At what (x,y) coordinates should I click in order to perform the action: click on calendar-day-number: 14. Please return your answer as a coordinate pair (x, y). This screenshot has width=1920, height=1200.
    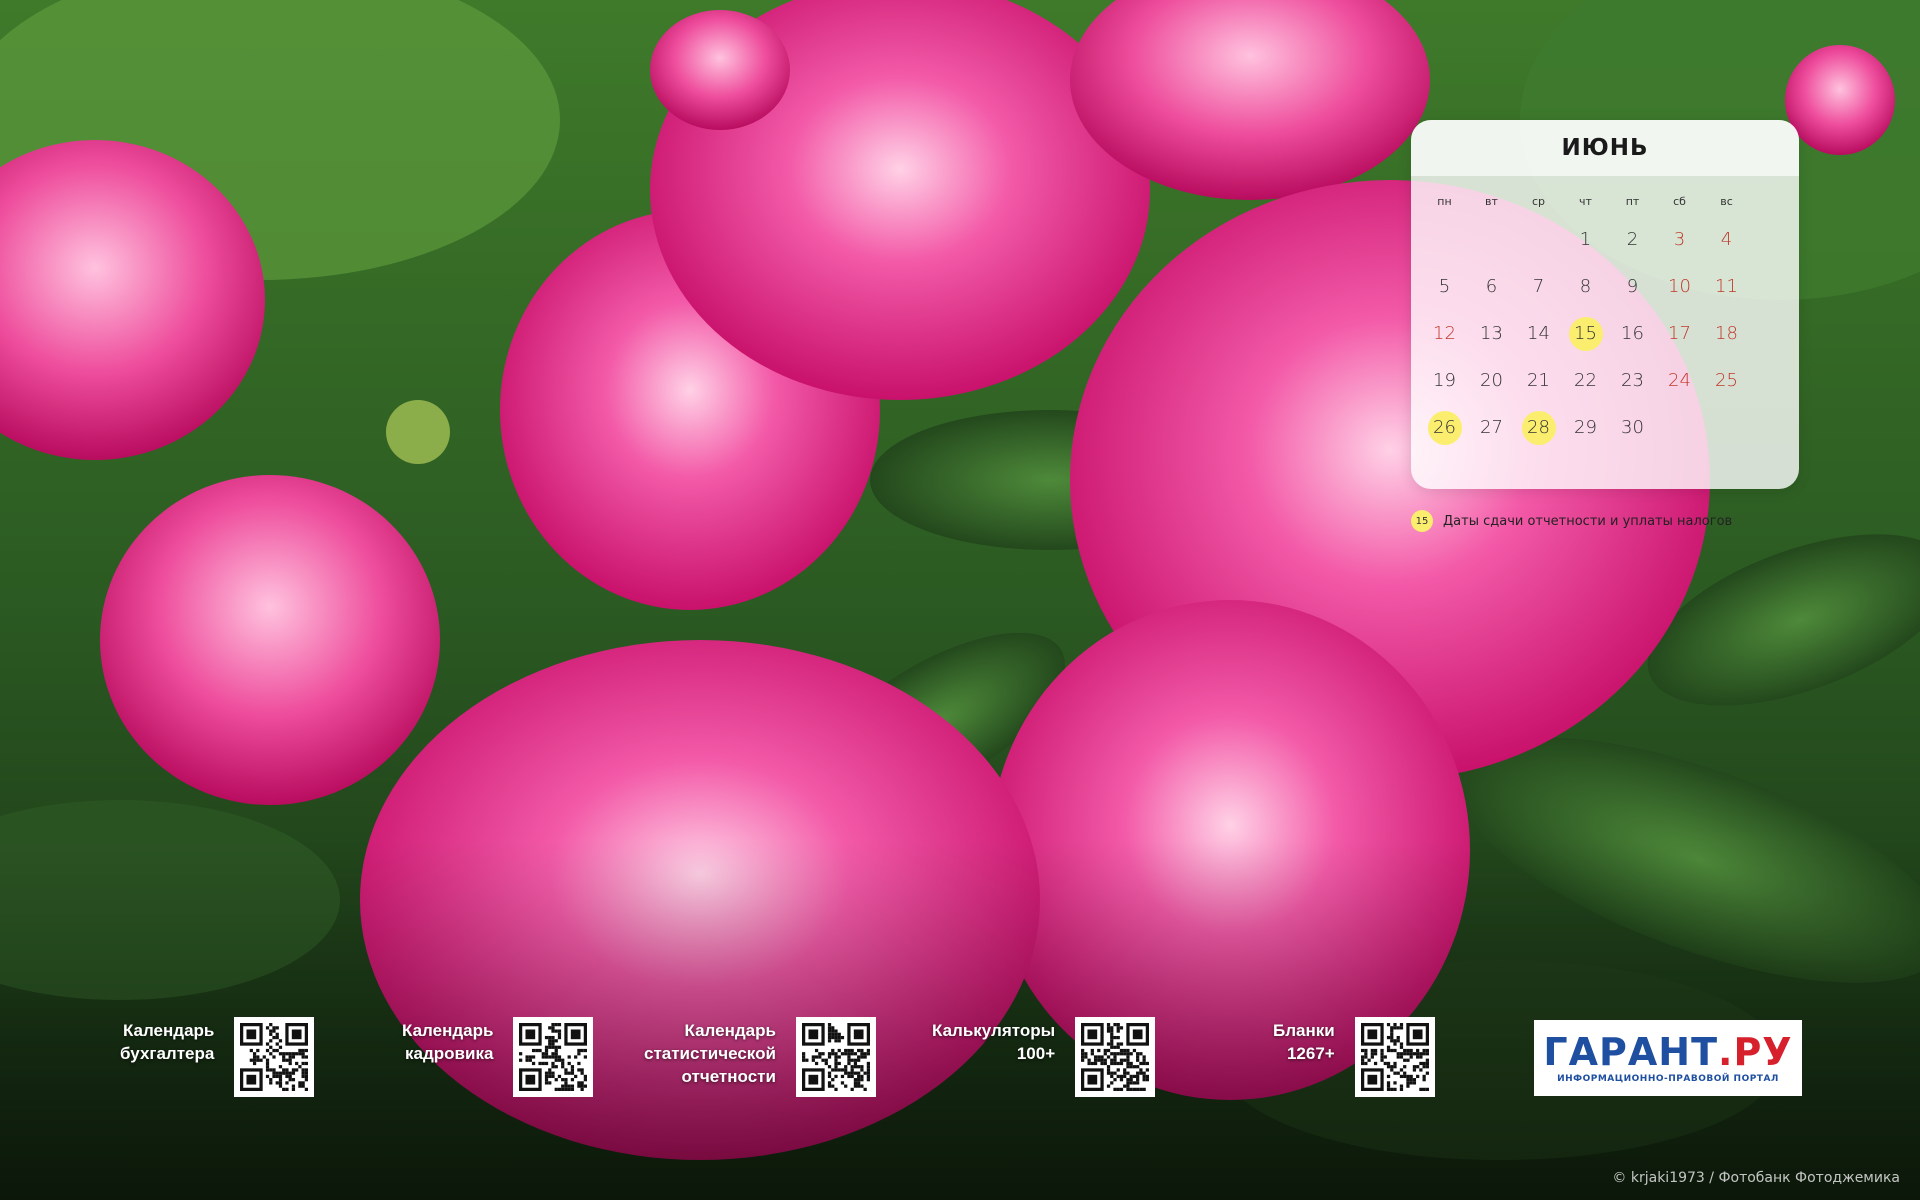
    Looking at the image, I should click on (1538, 333).